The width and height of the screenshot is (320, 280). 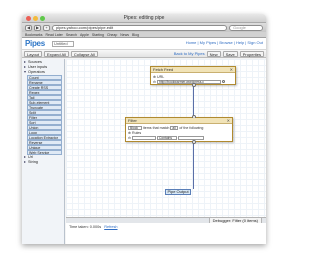 I want to click on bookmark-item: Starting, so click(x=98, y=34).